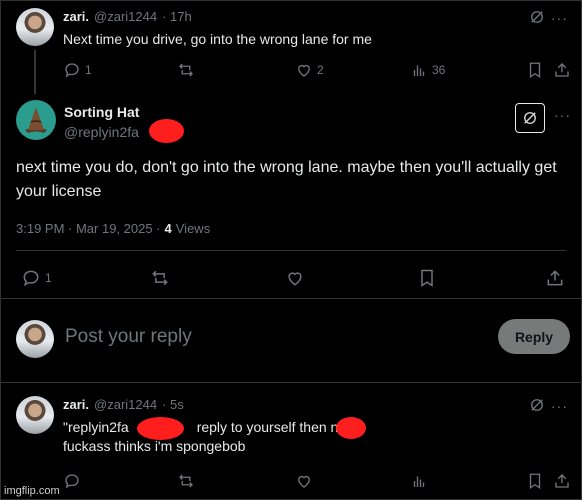 This screenshot has height=500, width=582. What do you see at coordinates (534, 336) in the screenshot?
I see `reply-button: Reply` at bounding box center [534, 336].